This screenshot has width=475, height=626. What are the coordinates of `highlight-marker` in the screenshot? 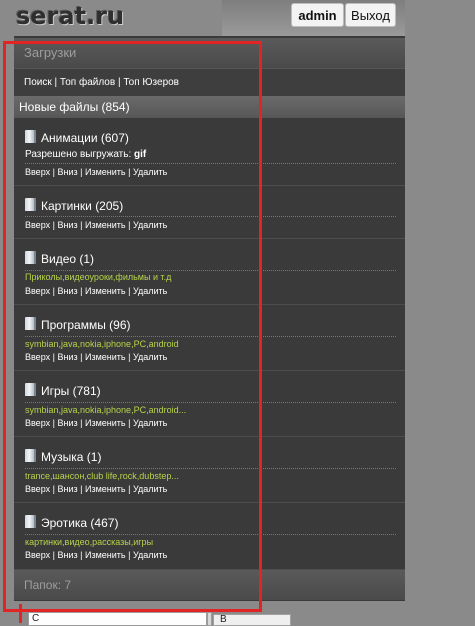 It's located at (20, 613).